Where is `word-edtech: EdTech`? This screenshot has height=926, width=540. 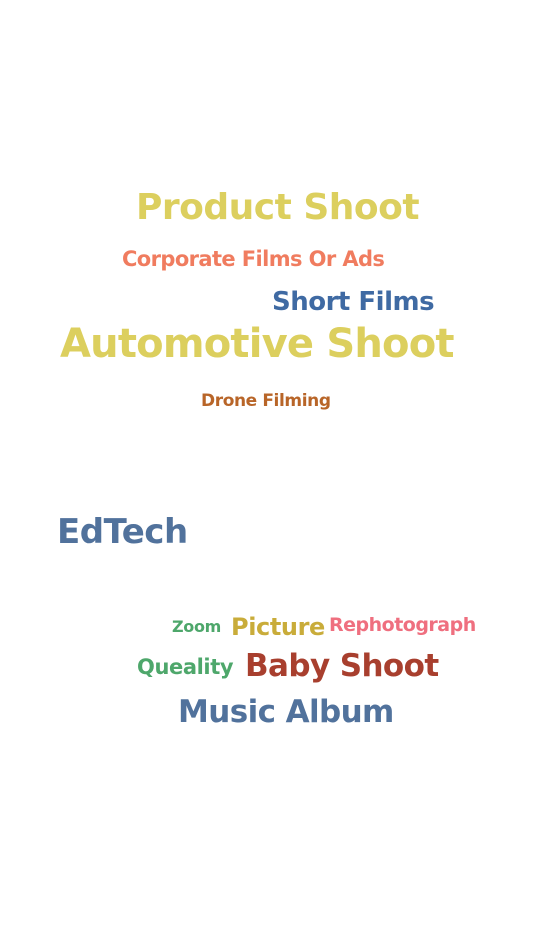
word-edtech: EdTech is located at coordinates (122, 532).